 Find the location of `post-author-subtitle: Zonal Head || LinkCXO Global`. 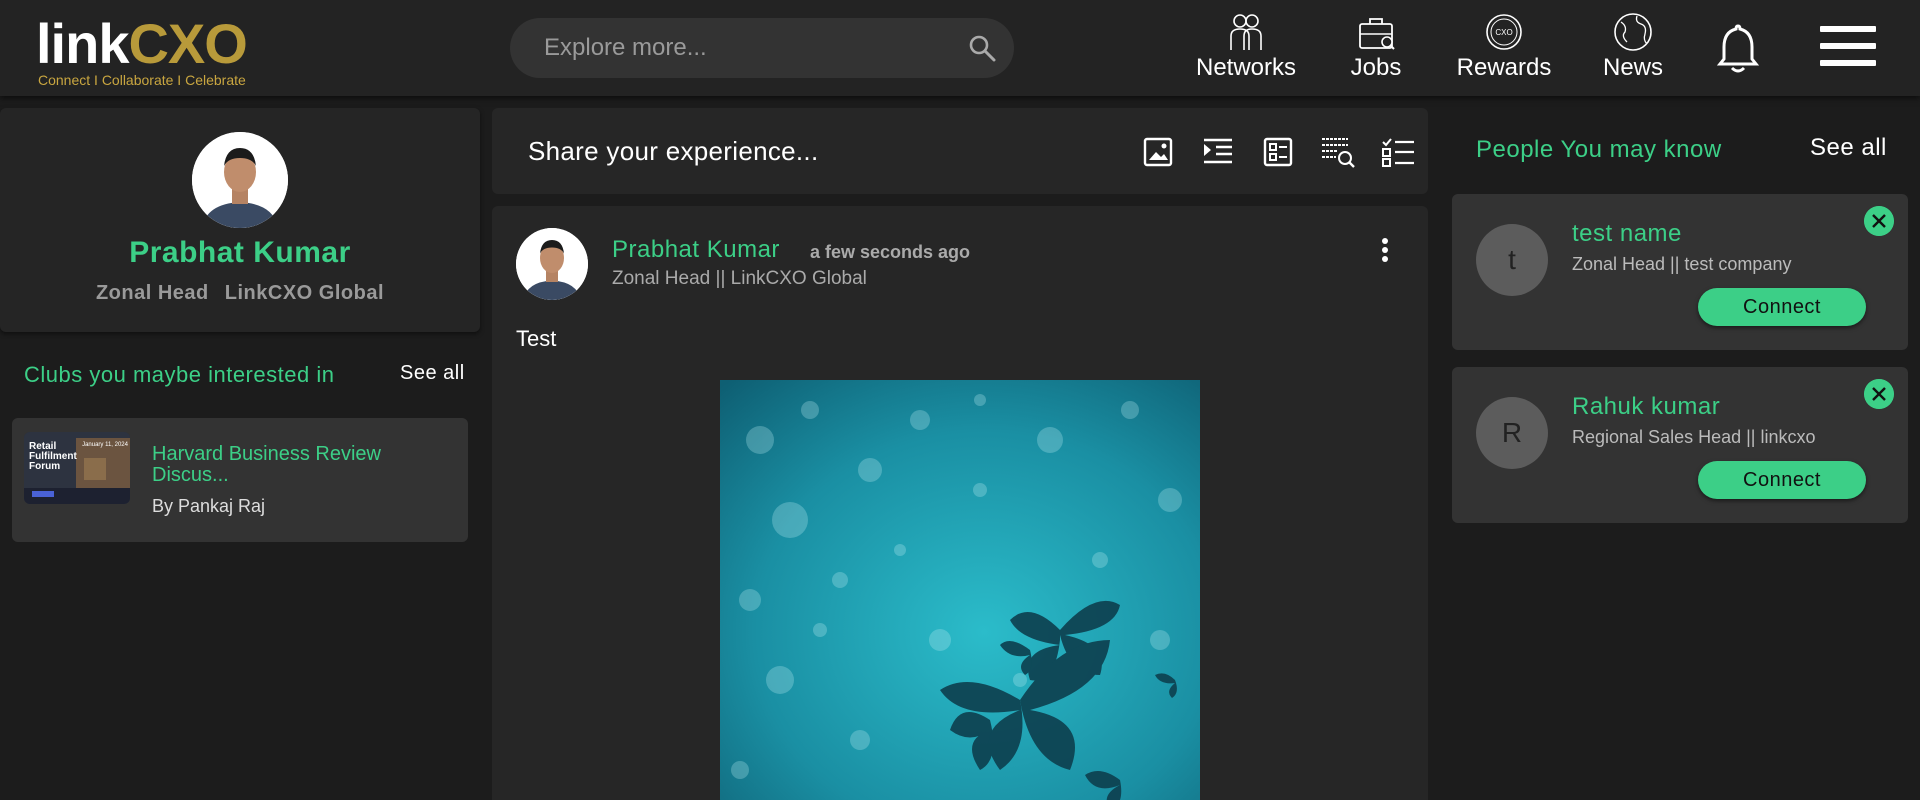

post-author-subtitle: Zonal Head || LinkCXO Global is located at coordinates (739, 278).